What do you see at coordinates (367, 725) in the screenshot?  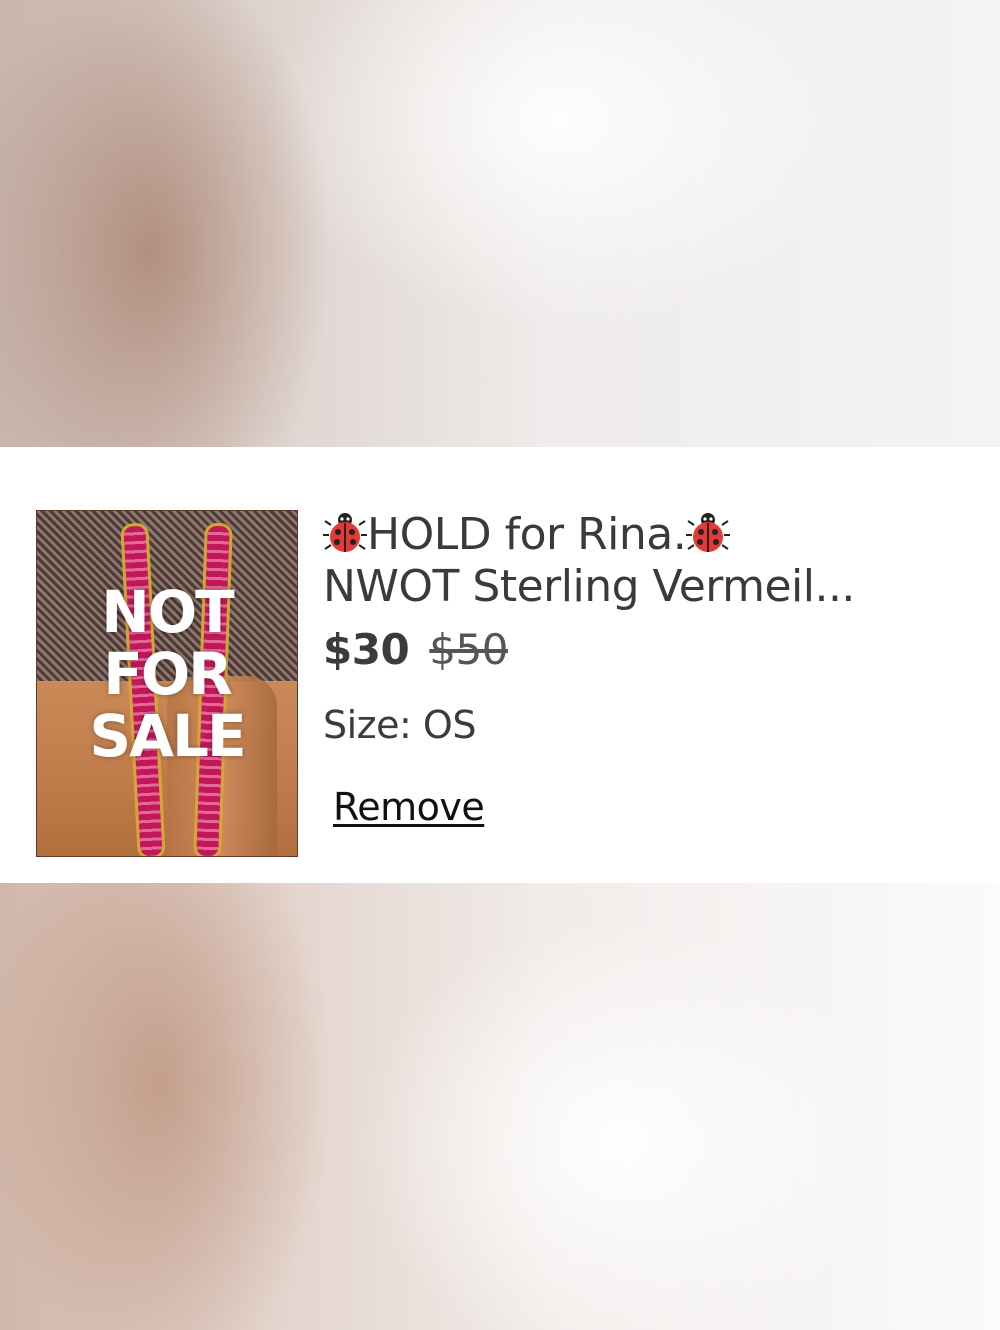 I see `size-label: Size:` at bounding box center [367, 725].